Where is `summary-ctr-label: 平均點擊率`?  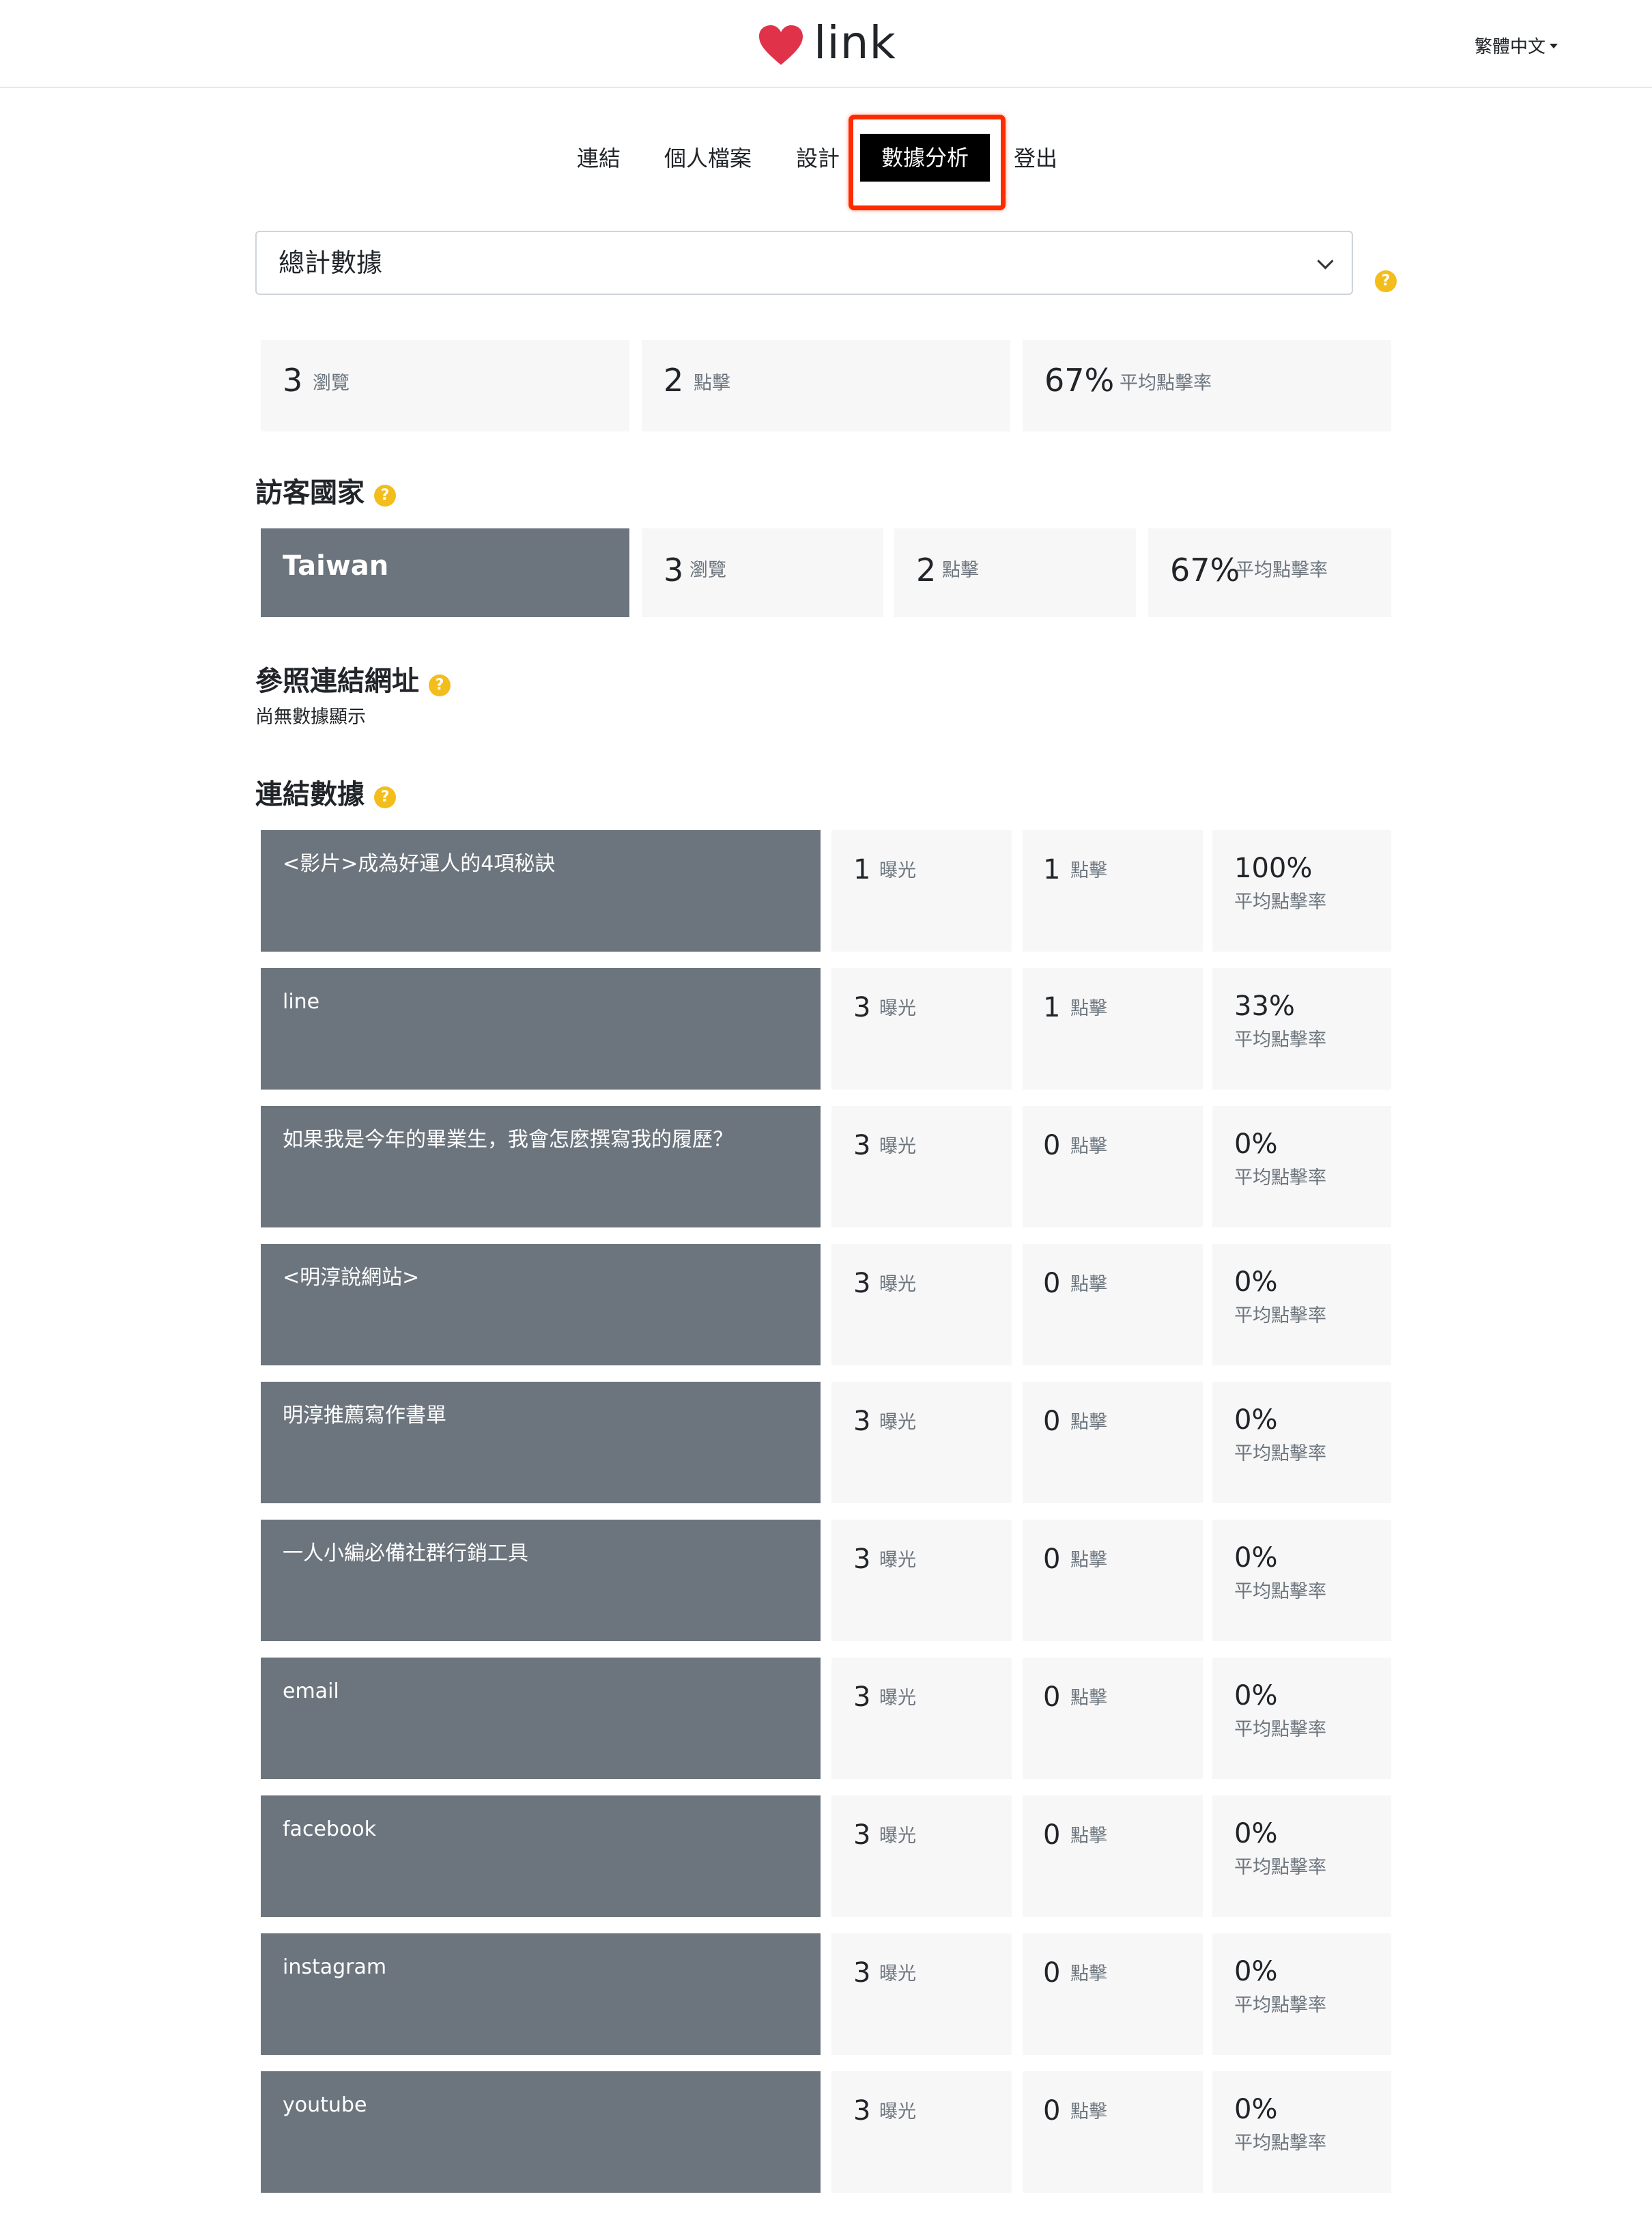
summary-ctr-label: 平均點擊率 is located at coordinates (1166, 383).